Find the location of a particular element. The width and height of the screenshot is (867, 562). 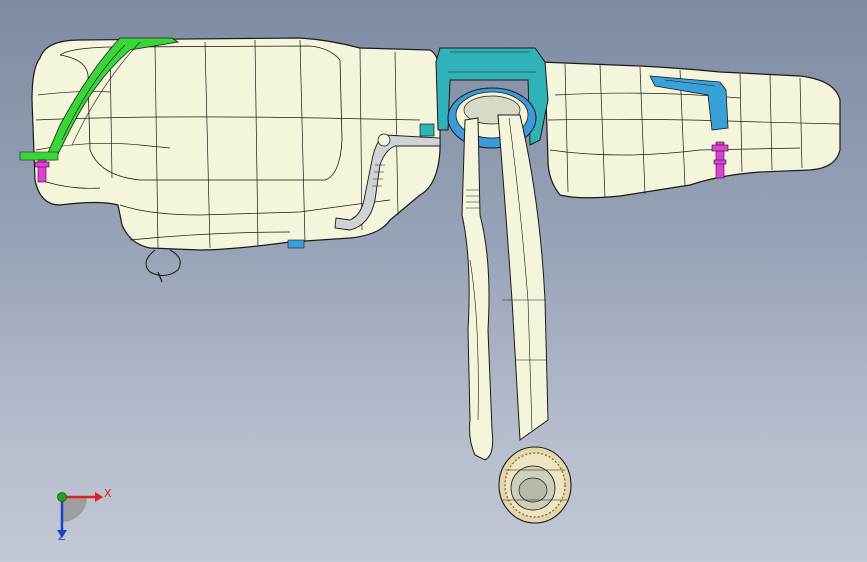

z-axis-label: Z is located at coordinates (62, 536).